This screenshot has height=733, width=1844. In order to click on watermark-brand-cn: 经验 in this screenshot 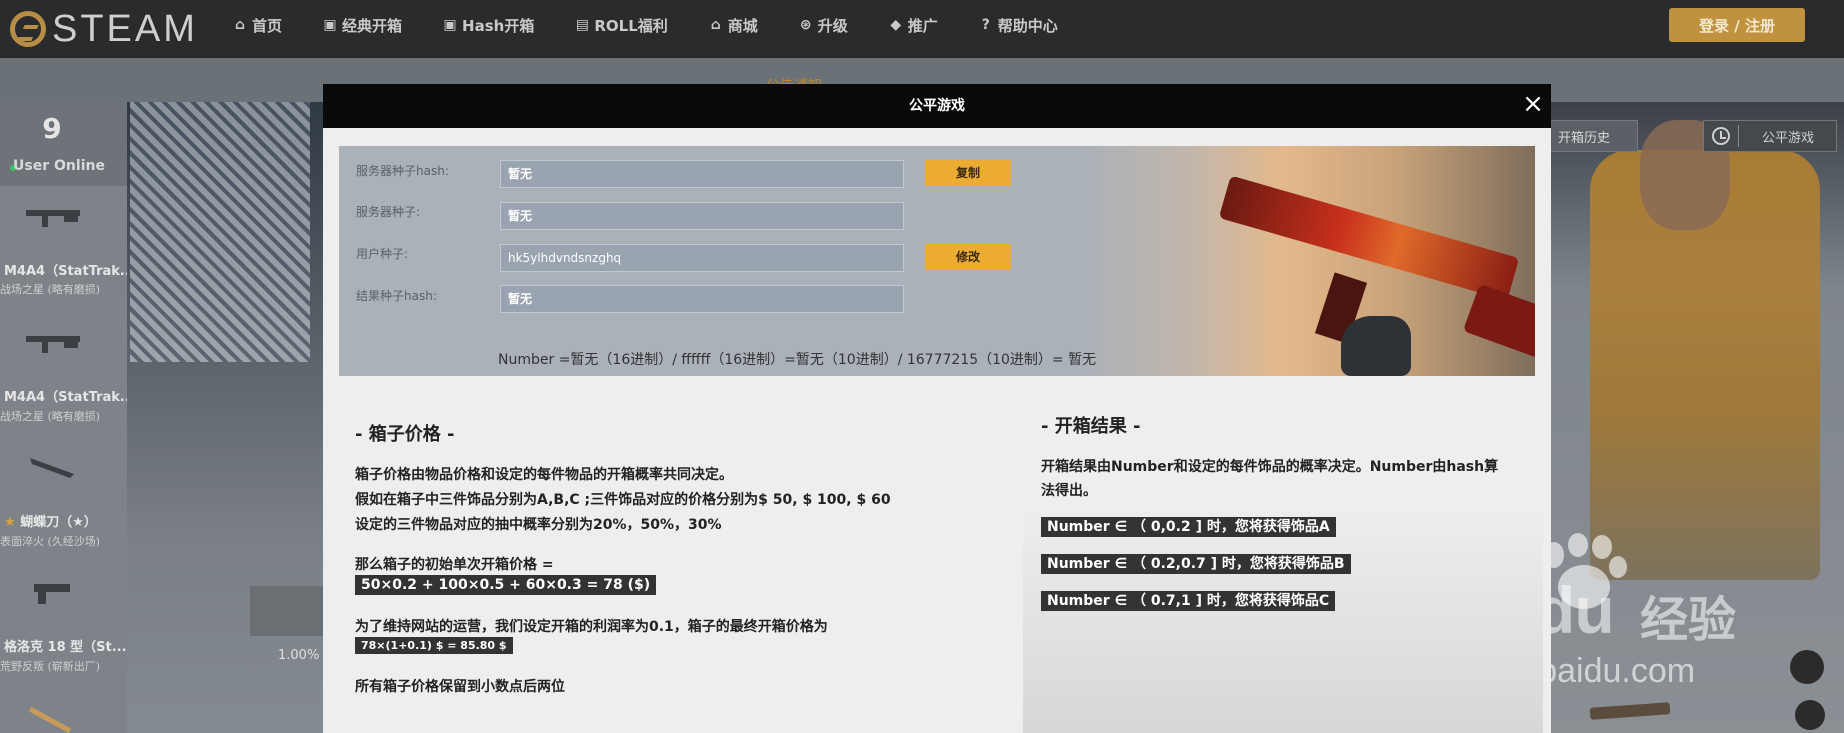, I will do `click(1688, 620)`.